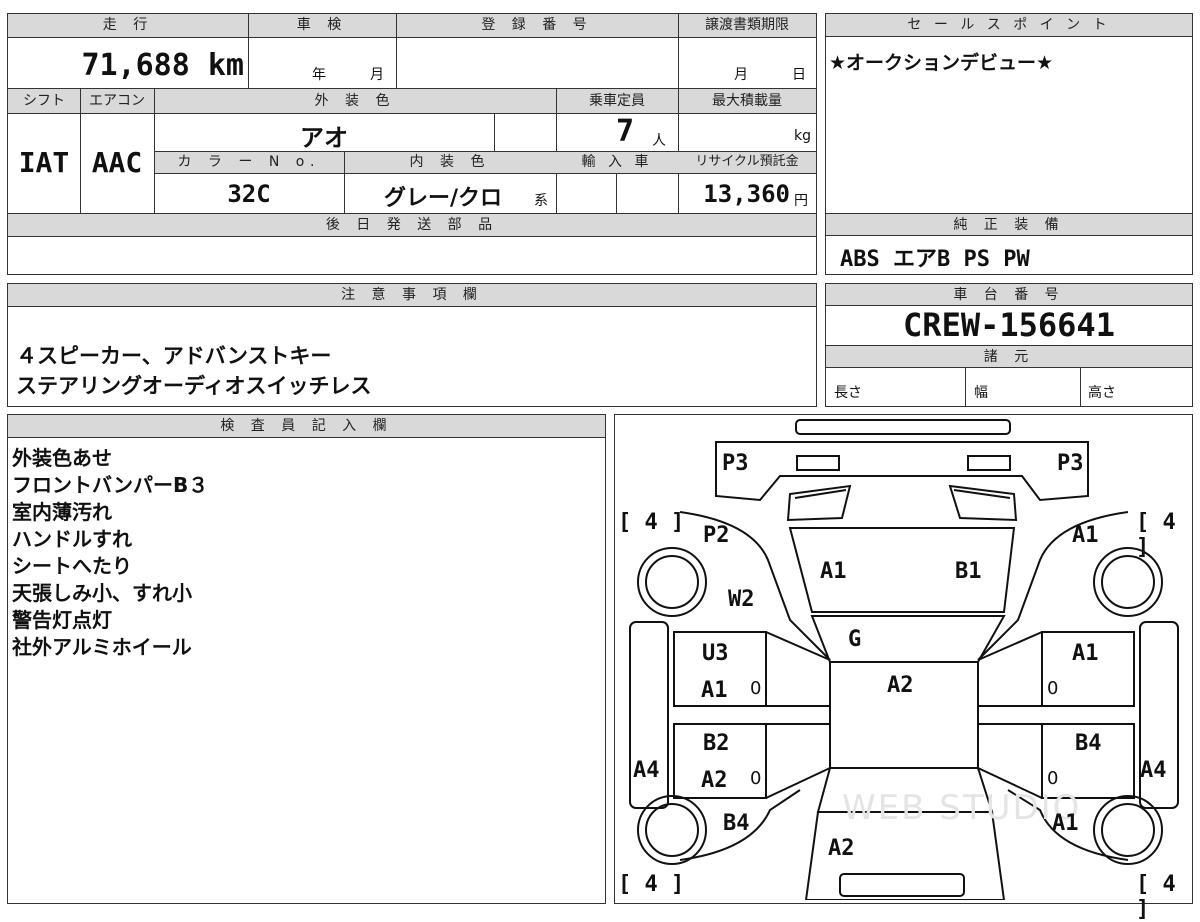  What do you see at coordinates (968, 571) in the screenshot?
I see `damage-b1-hood: B1` at bounding box center [968, 571].